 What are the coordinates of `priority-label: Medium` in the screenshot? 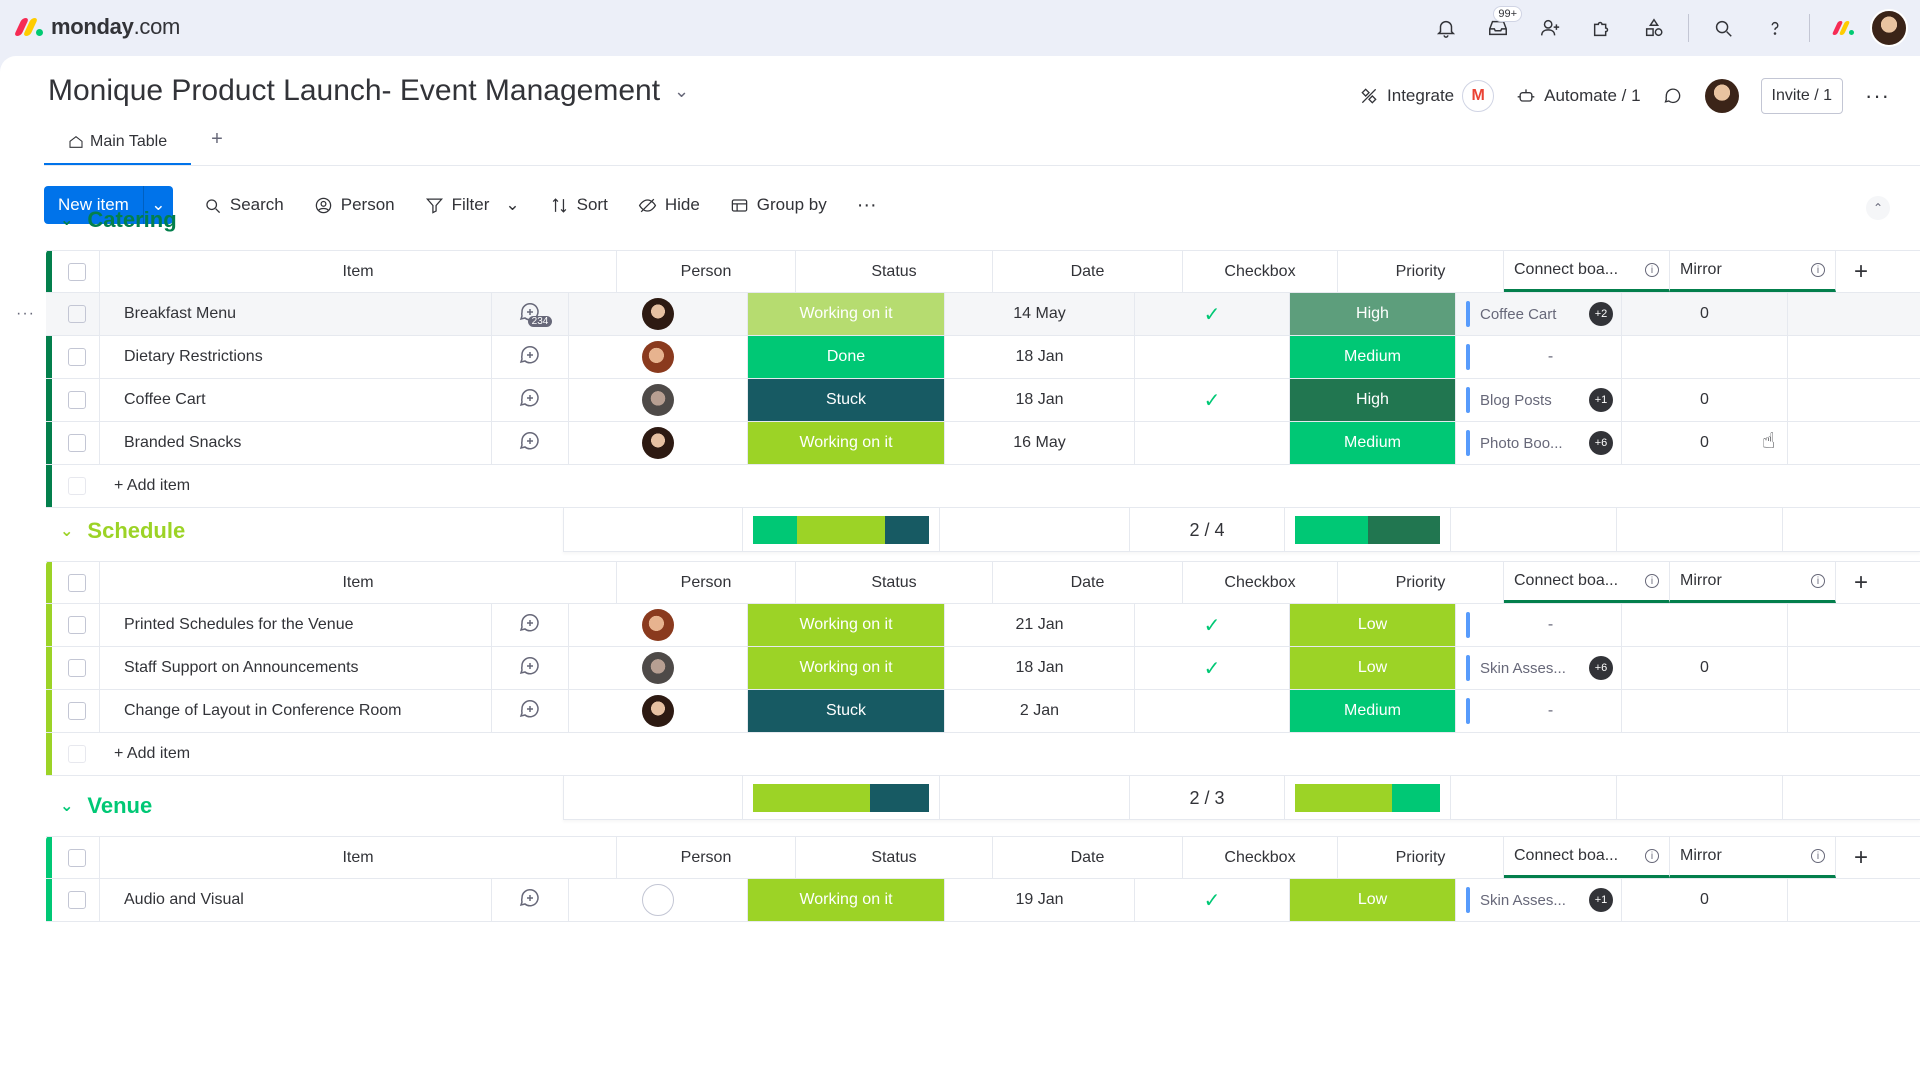 It's located at (1372, 711).